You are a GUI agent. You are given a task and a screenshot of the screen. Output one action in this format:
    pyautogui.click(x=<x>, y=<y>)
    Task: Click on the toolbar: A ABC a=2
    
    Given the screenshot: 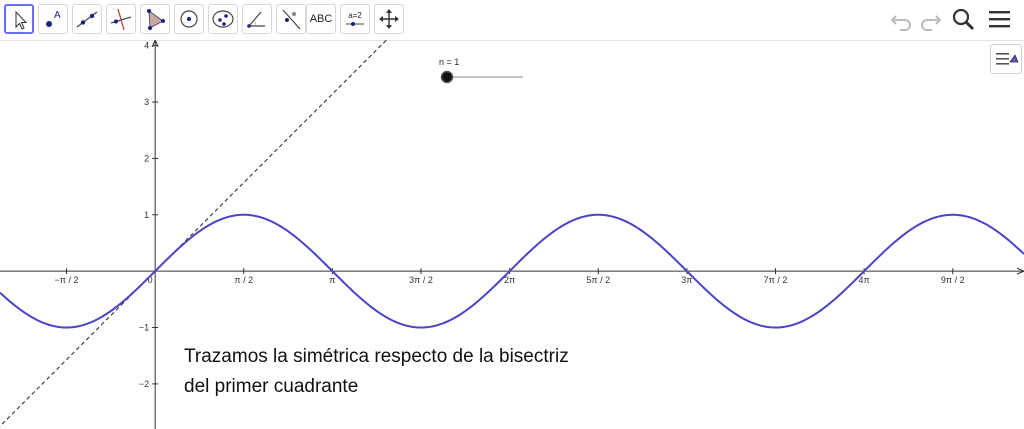 What is the action you would take?
    pyautogui.click(x=512, y=20)
    